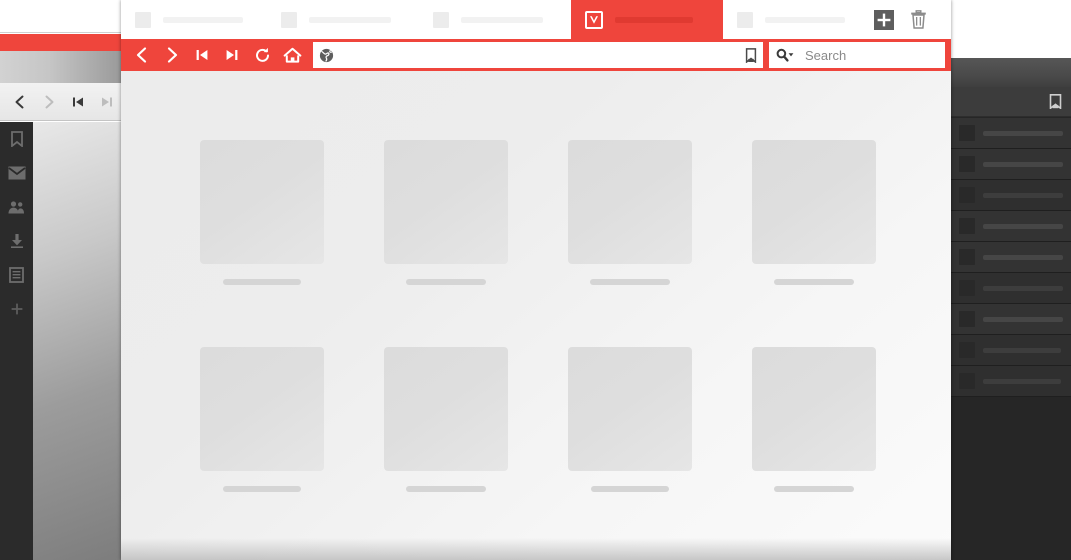  I want to click on plus-square-icon, so click(884, 19).